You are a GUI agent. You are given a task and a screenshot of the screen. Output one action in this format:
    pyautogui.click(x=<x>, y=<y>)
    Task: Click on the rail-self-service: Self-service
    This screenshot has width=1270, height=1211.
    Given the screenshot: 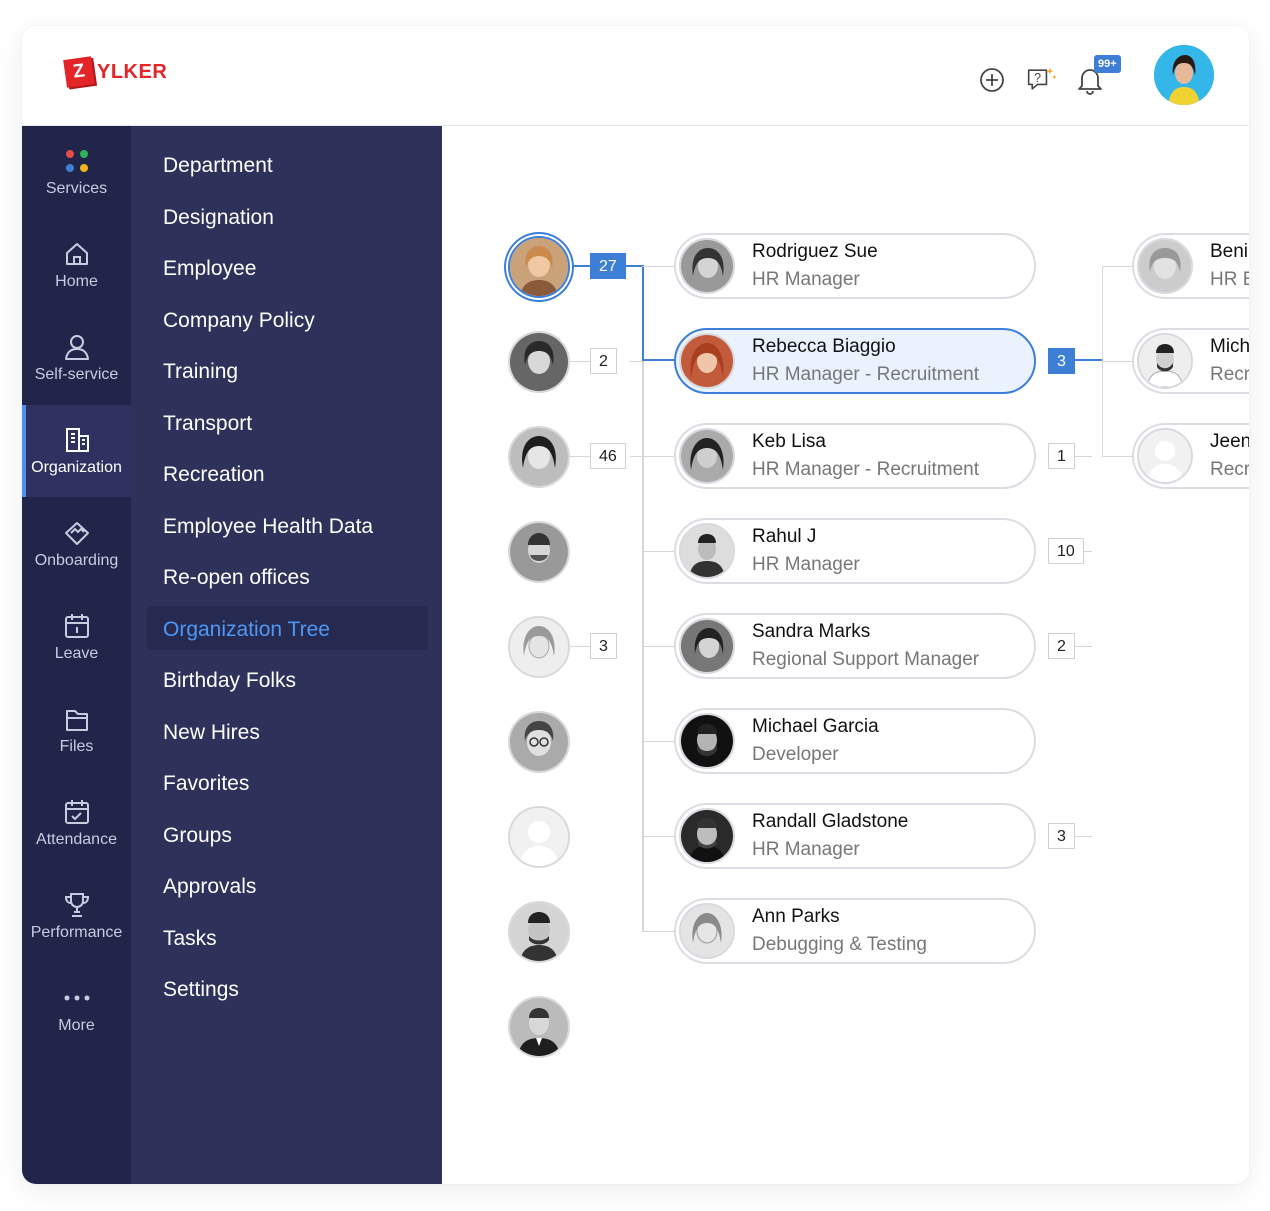 What is the action you would take?
    pyautogui.click(x=76, y=358)
    